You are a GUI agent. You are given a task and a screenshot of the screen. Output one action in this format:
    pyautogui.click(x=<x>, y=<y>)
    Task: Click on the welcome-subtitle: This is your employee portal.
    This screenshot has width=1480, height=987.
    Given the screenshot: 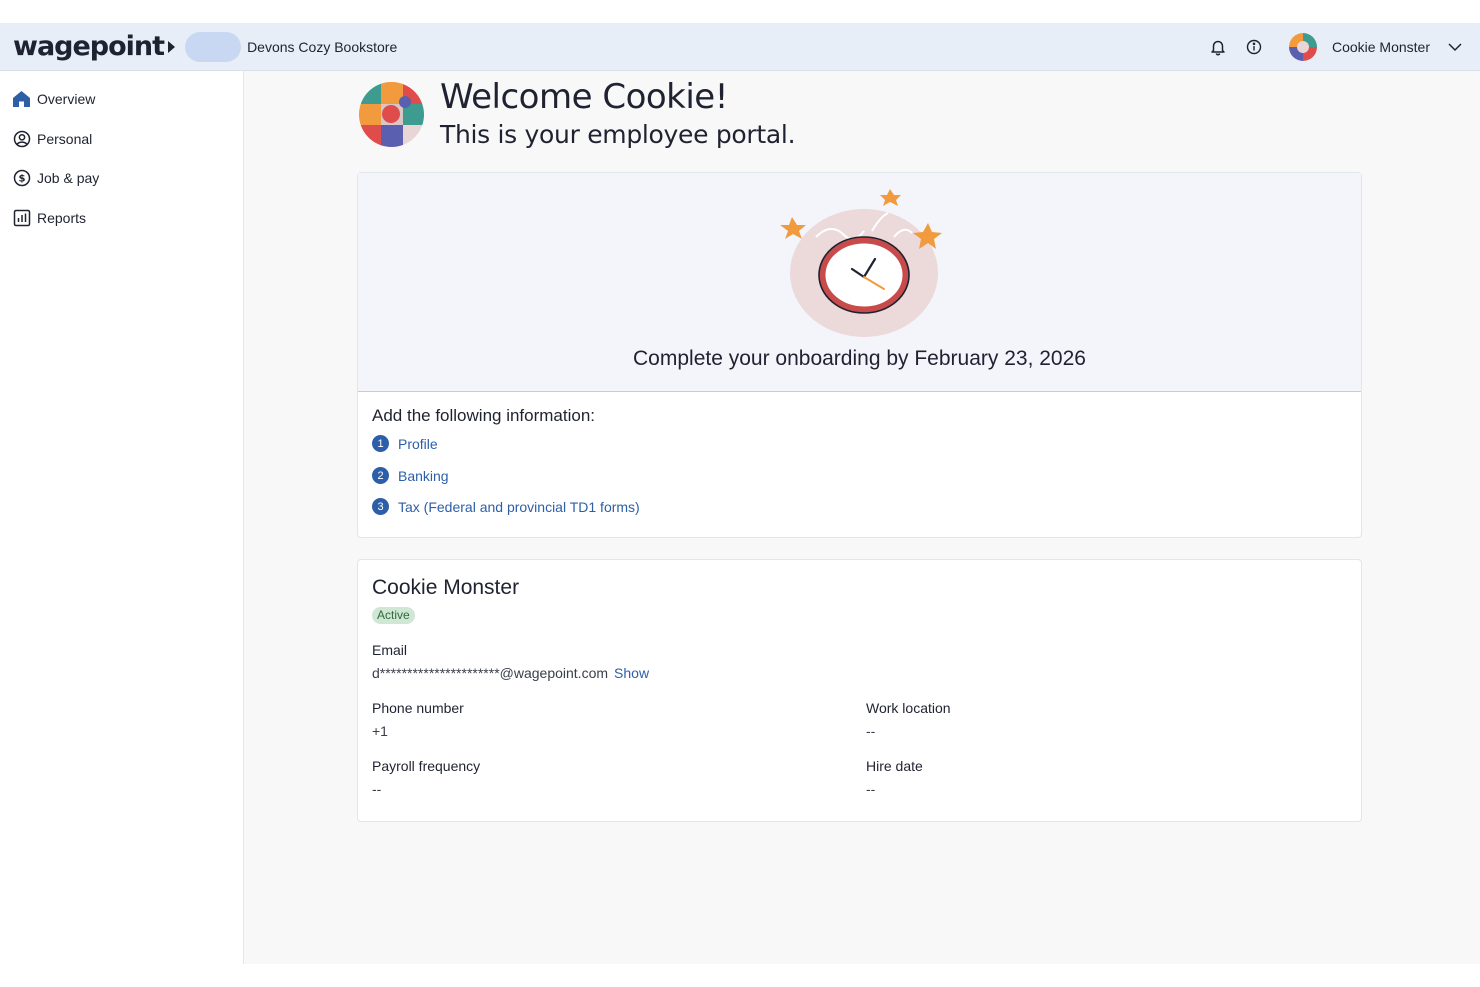 What is the action you would take?
    pyautogui.click(x=618, y=134)
    